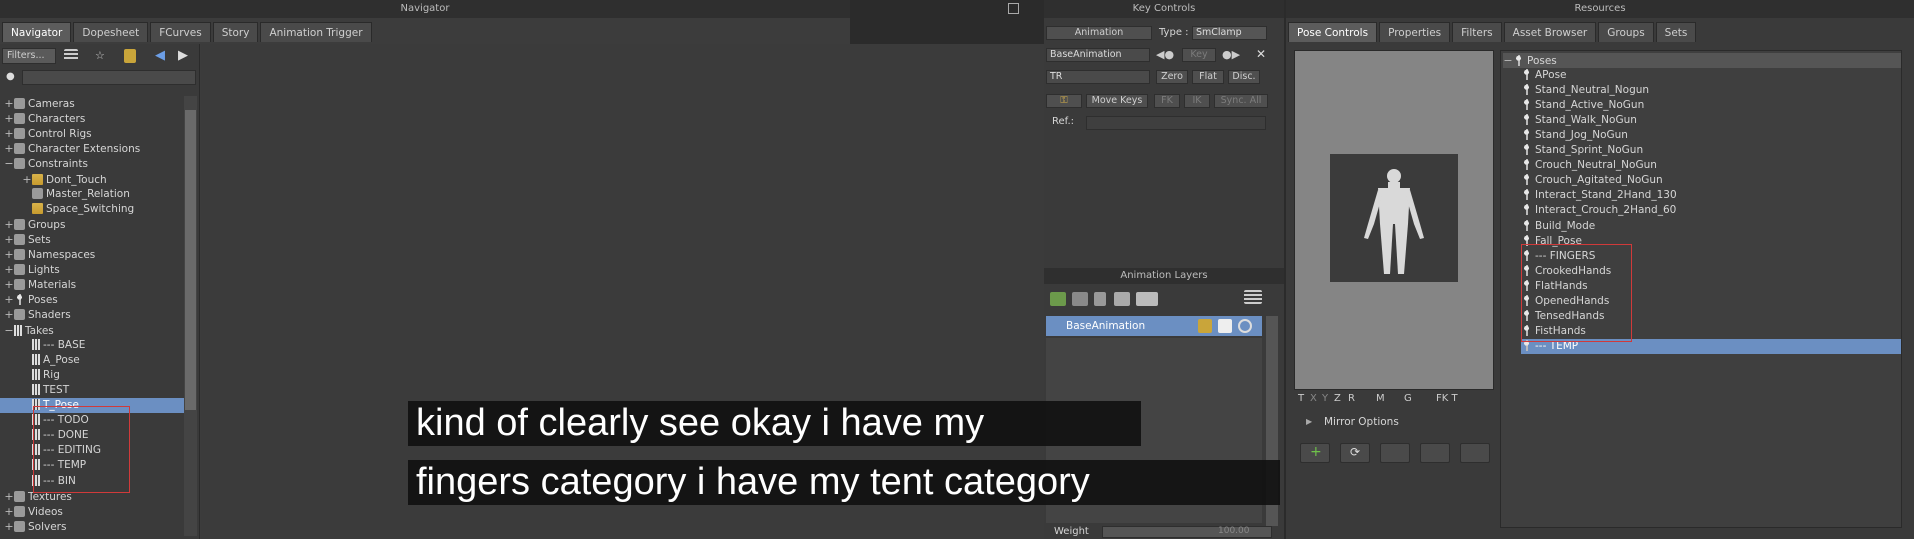  I want to click on back-arrow-icon: ◀, so click(163, 55).